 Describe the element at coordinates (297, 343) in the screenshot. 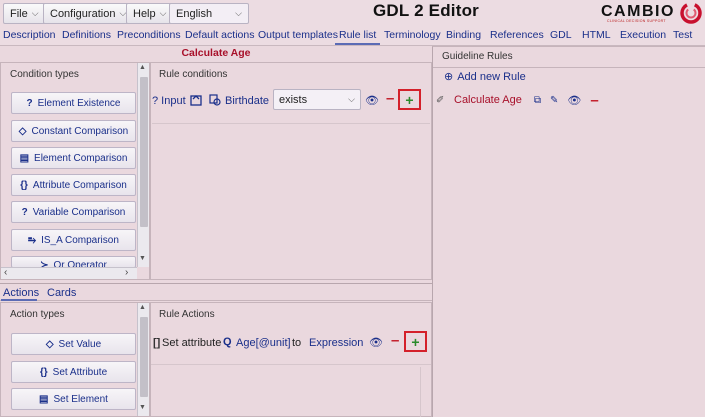

I see `to-connector: to` at that location.